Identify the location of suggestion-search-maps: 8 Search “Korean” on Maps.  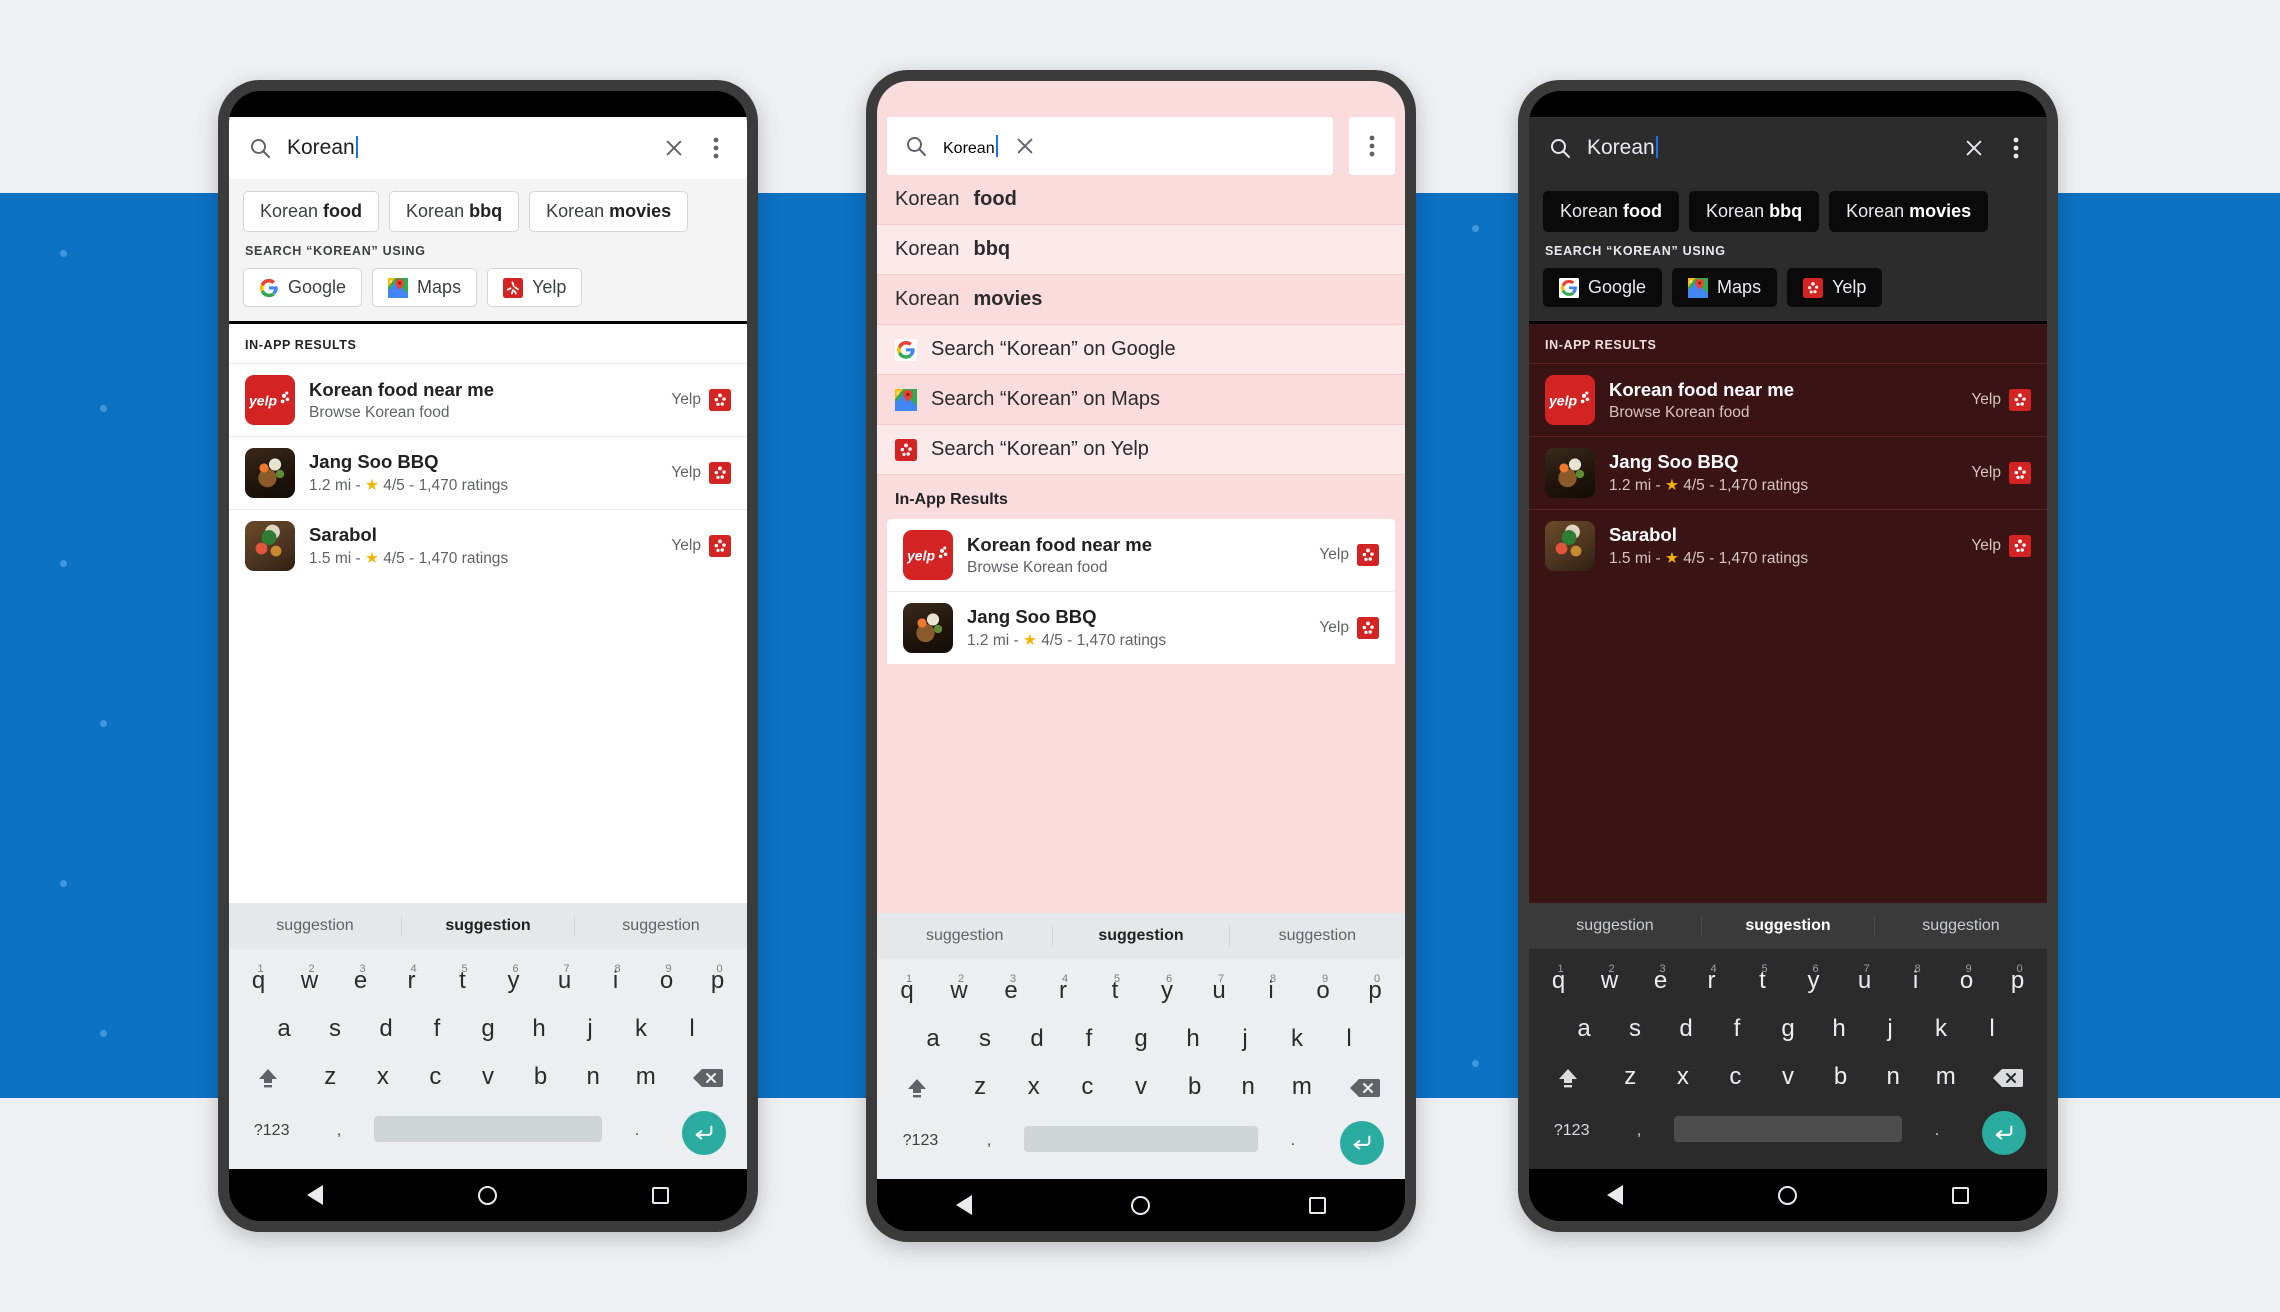
(1141, 400).